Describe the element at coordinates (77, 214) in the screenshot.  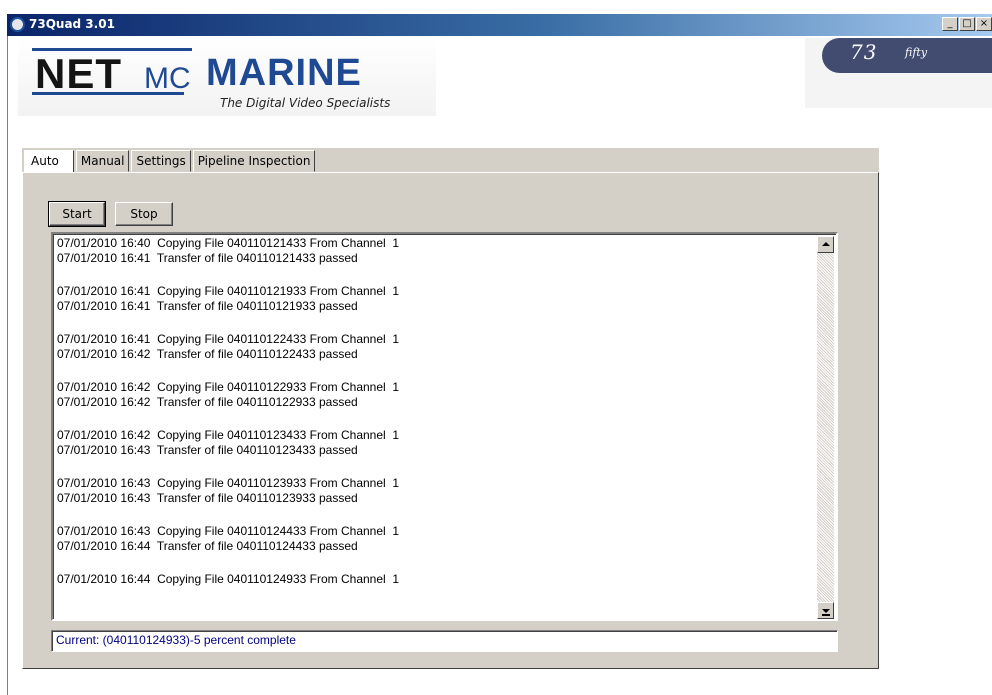
I see `start-button: Start` at that location.